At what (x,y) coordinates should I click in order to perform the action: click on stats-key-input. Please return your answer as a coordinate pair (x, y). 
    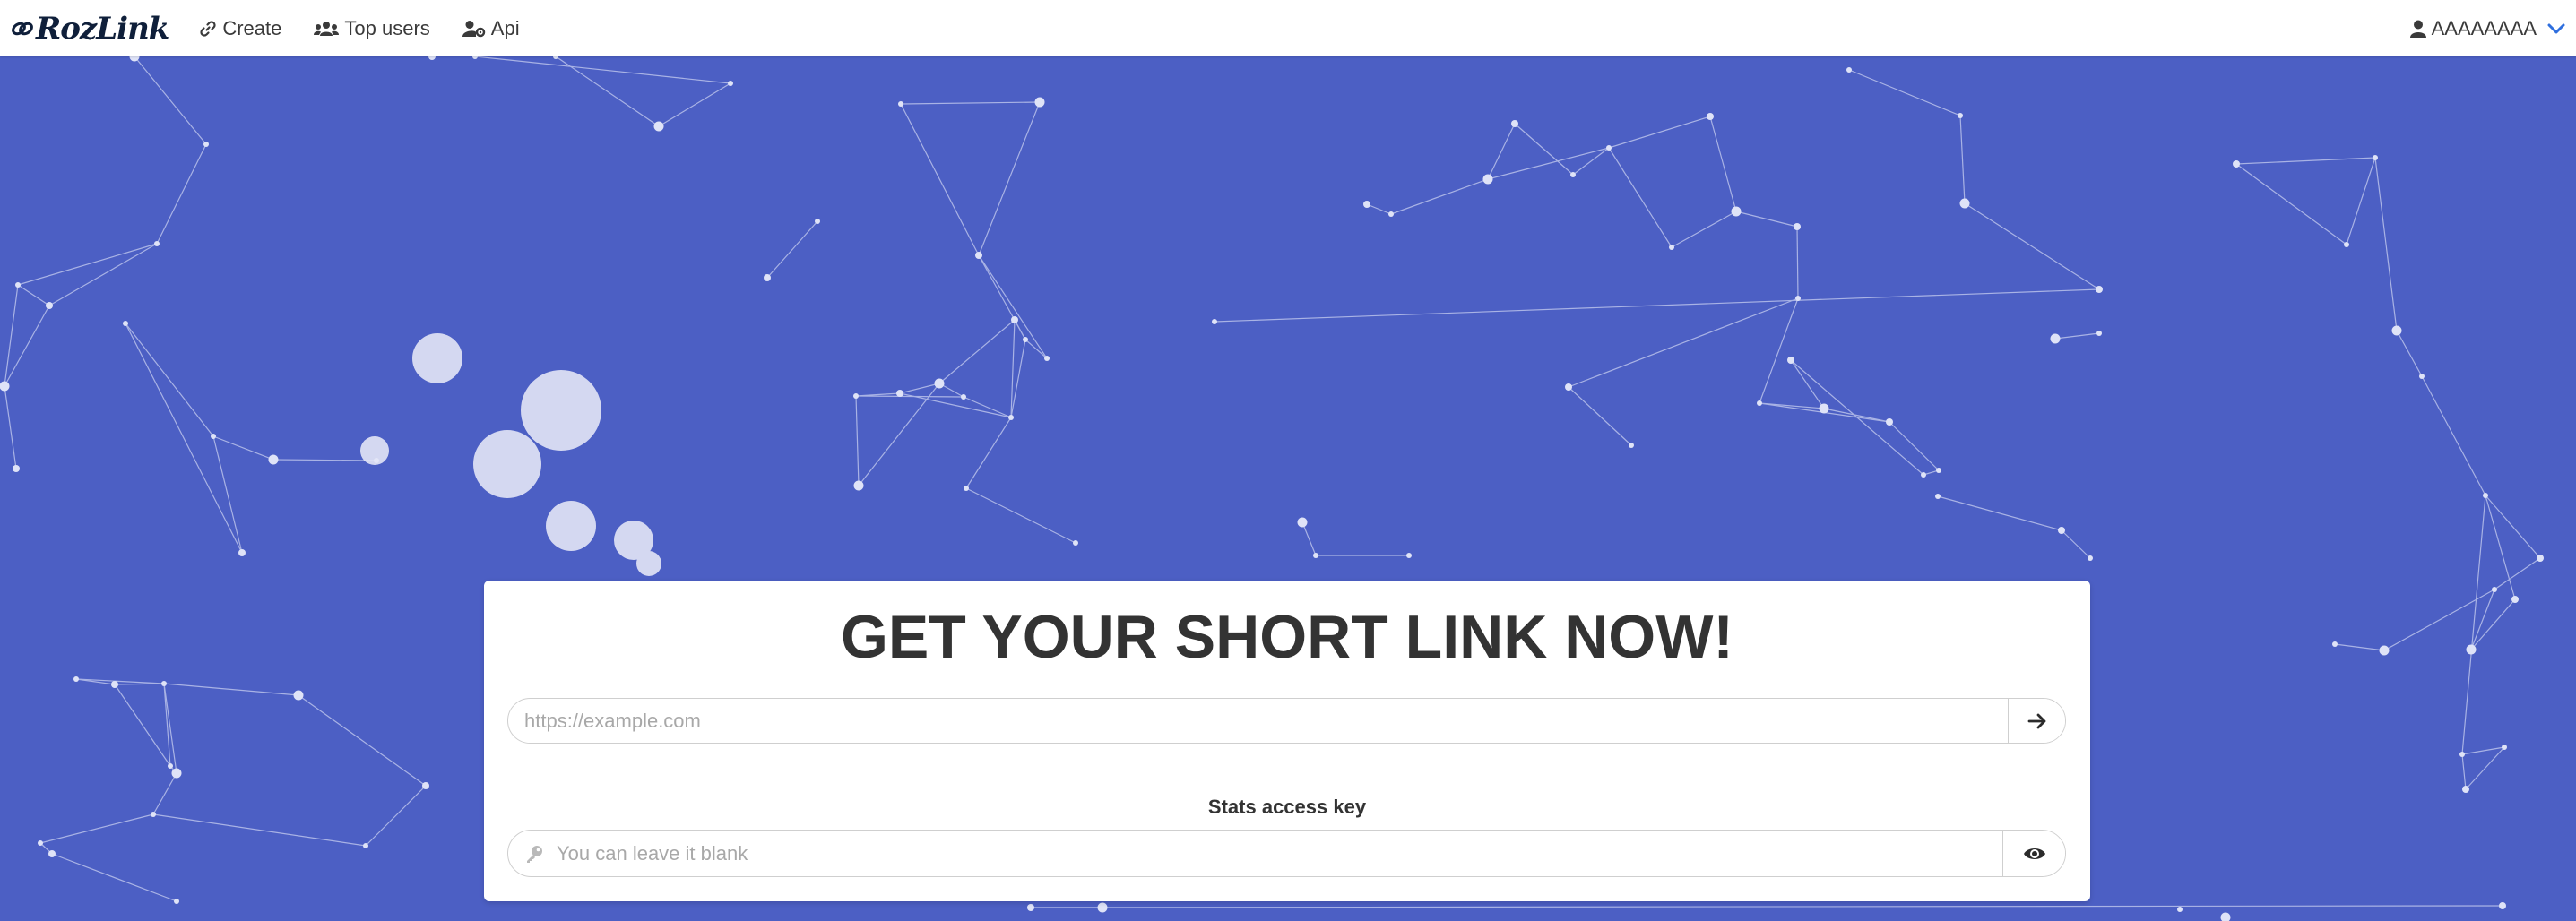
    Looking at the image, I should click on (1273, 853).